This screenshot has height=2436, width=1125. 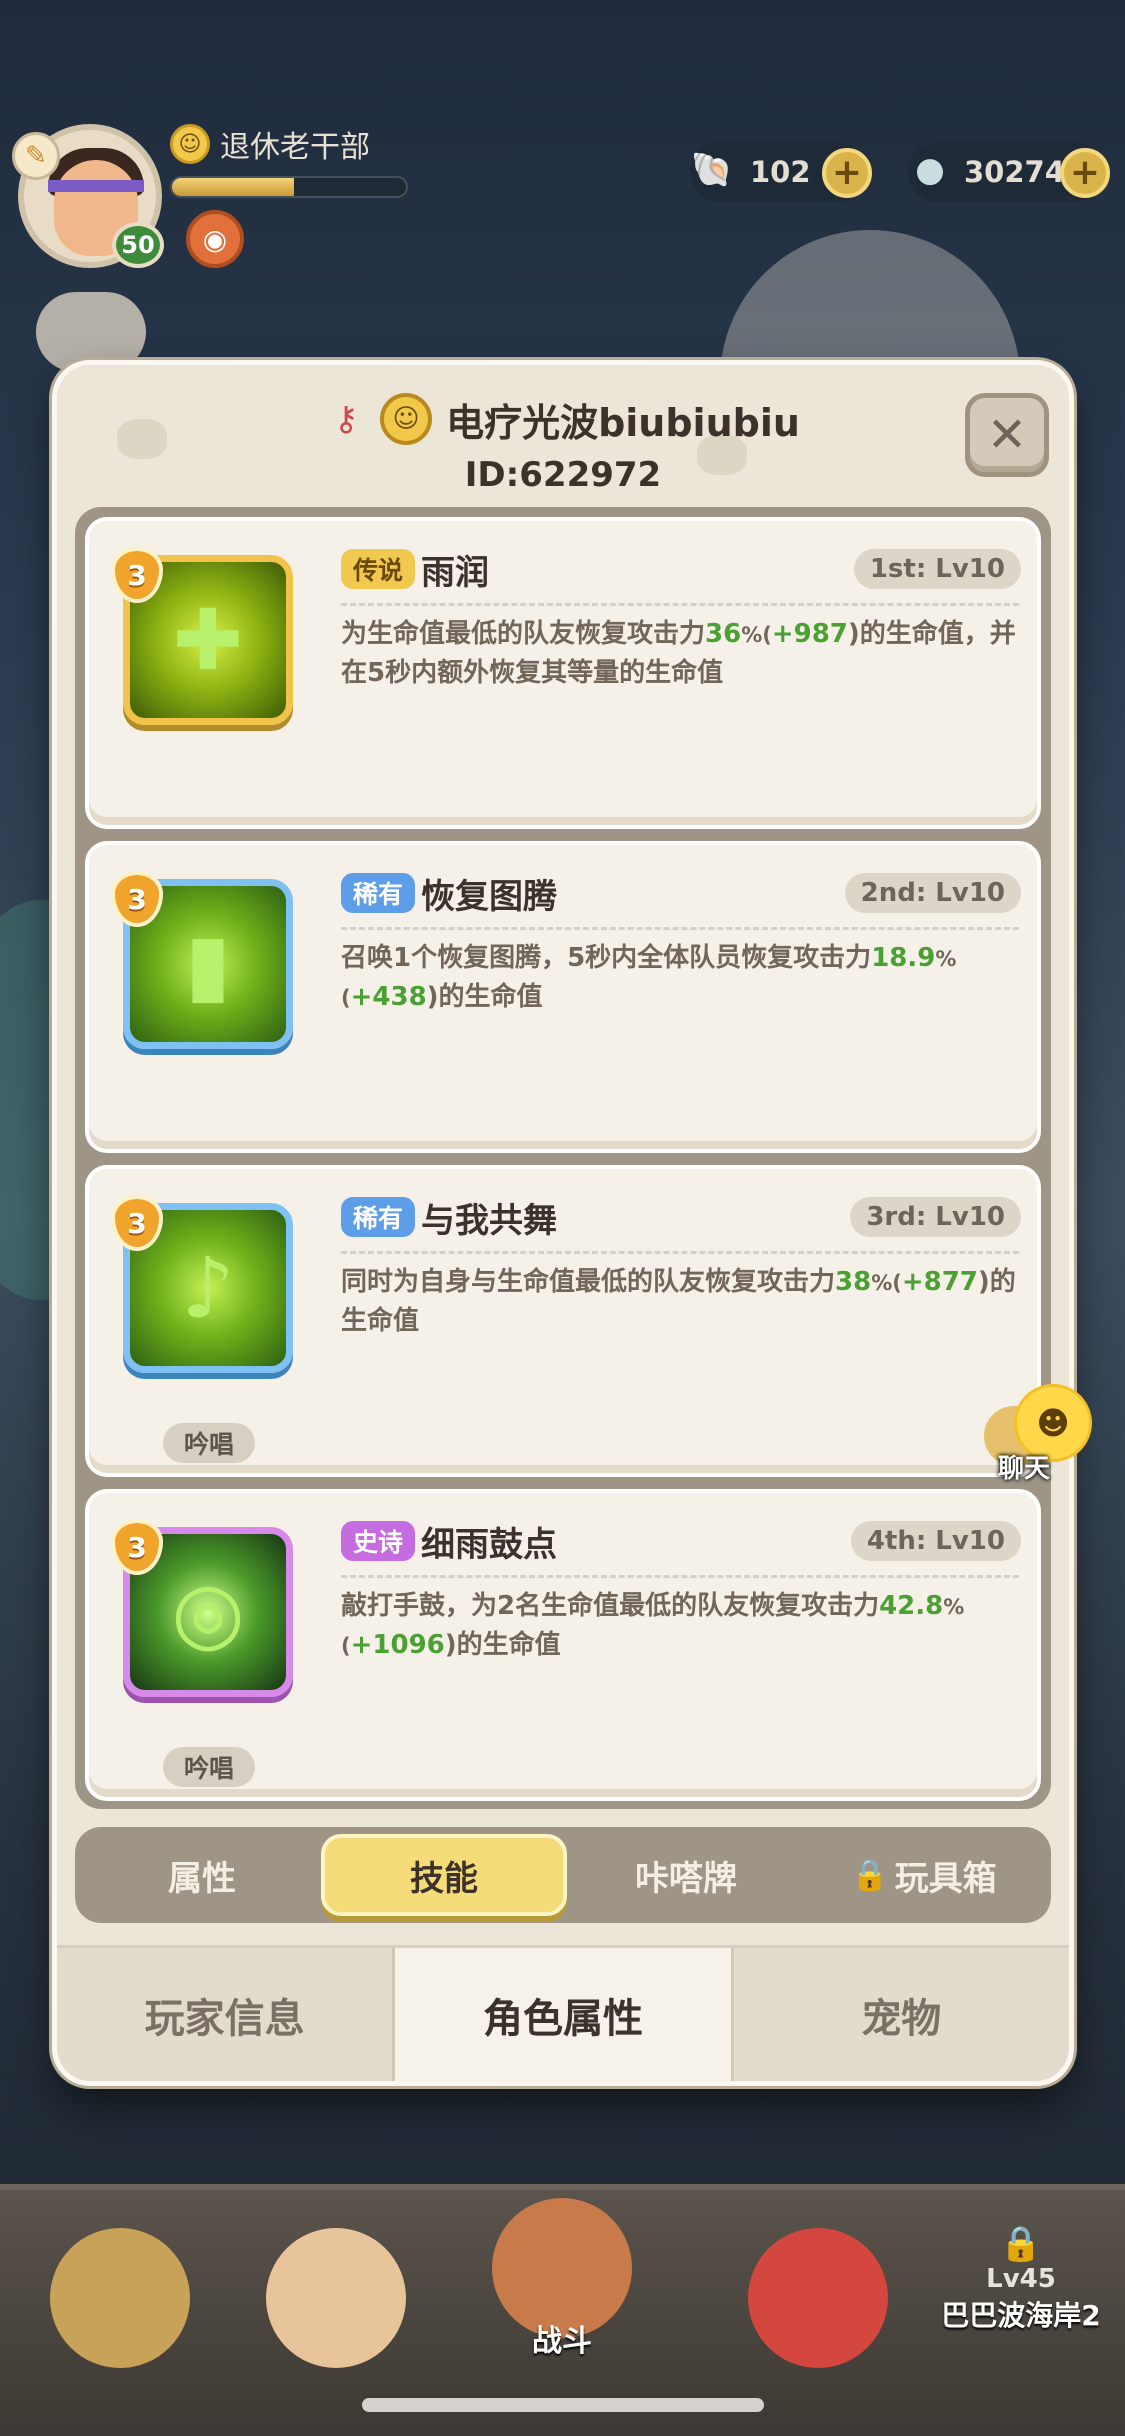 What do you see at coordinates (378, 569) in the screenshot?
I see `rarity-badge: 传说` at bounding box center [378, 569].